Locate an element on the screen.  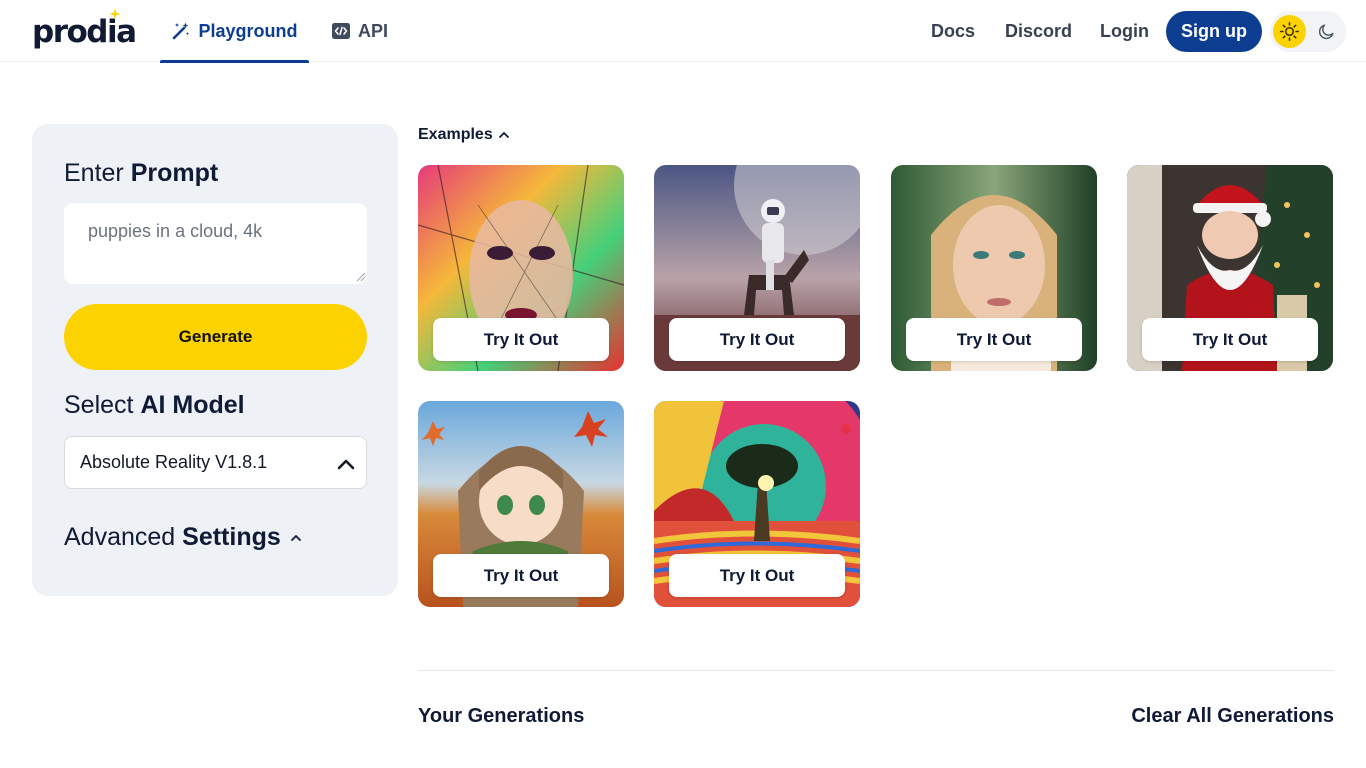
login-link: Login is located at coordinates (1124, 31).